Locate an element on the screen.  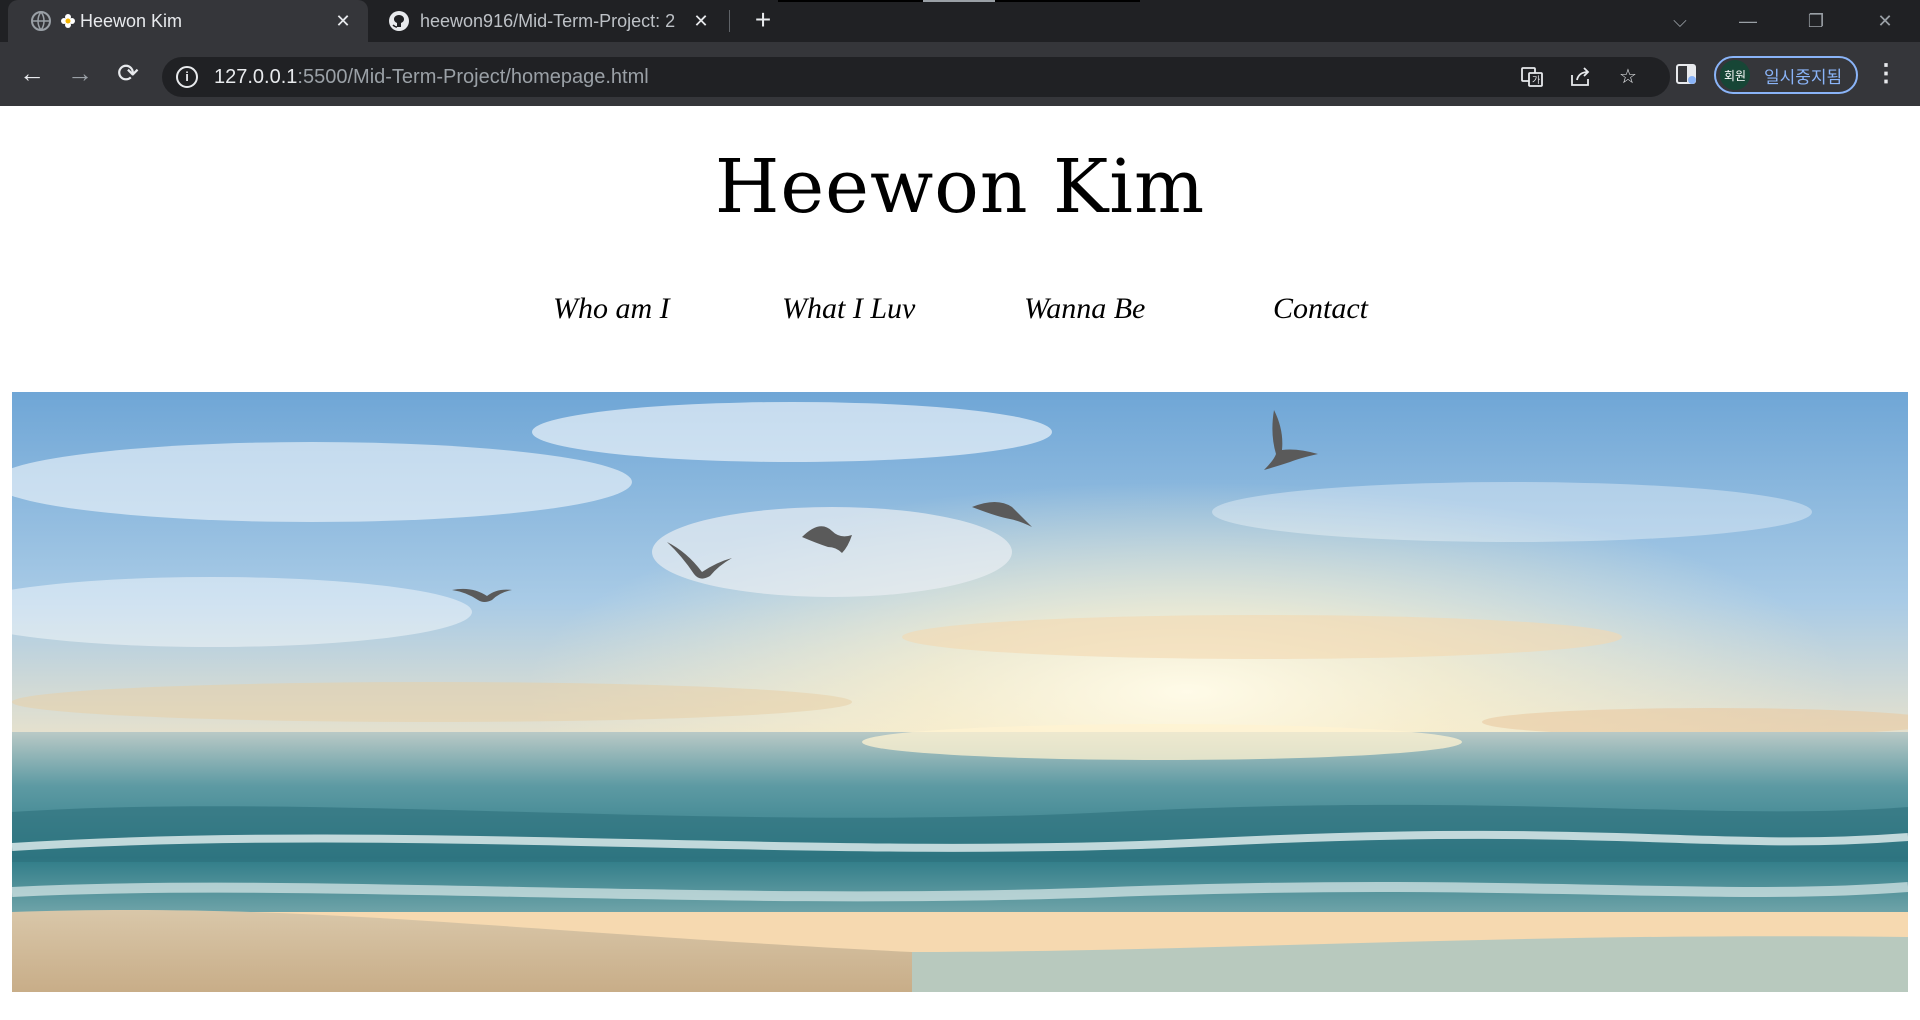
tab-title: Heewon Kim is located at coordinates (131, 20).